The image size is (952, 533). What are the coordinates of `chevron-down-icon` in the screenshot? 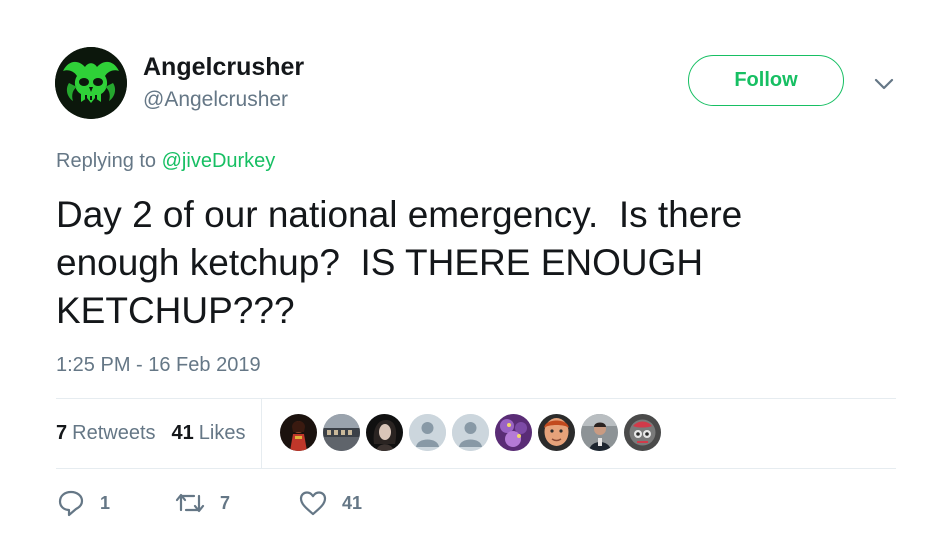 It's located at (884, 84).